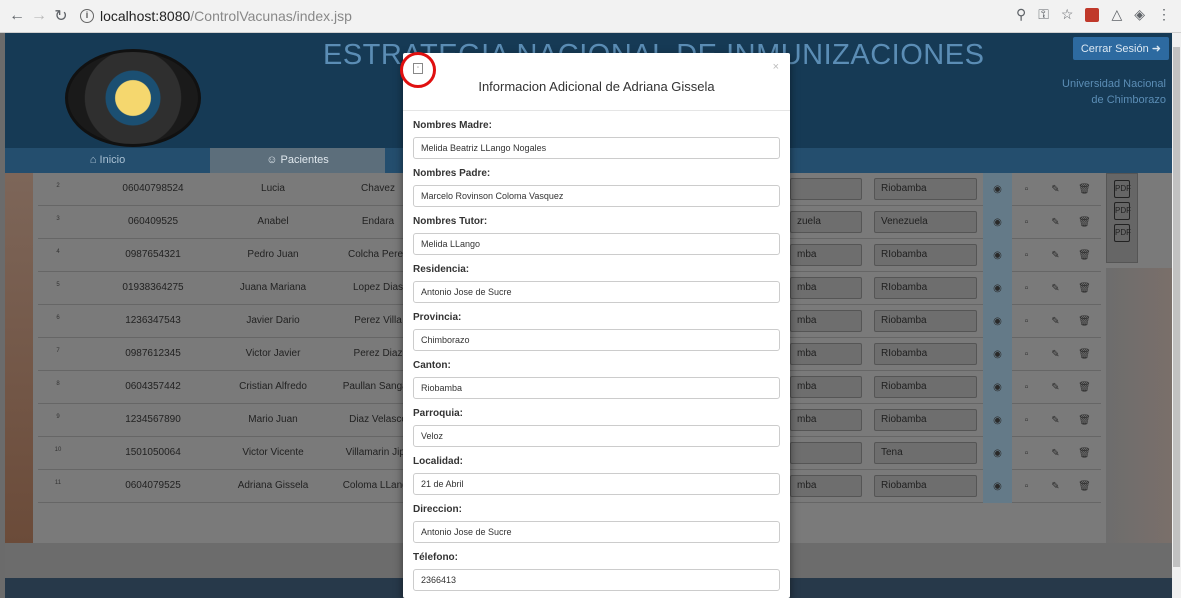 The height and width of the screenshot is (598, 1181). What do you see at coordinates (826, 453) in the screenshot?
I see `residence-field` at bounding box center [826, 453].